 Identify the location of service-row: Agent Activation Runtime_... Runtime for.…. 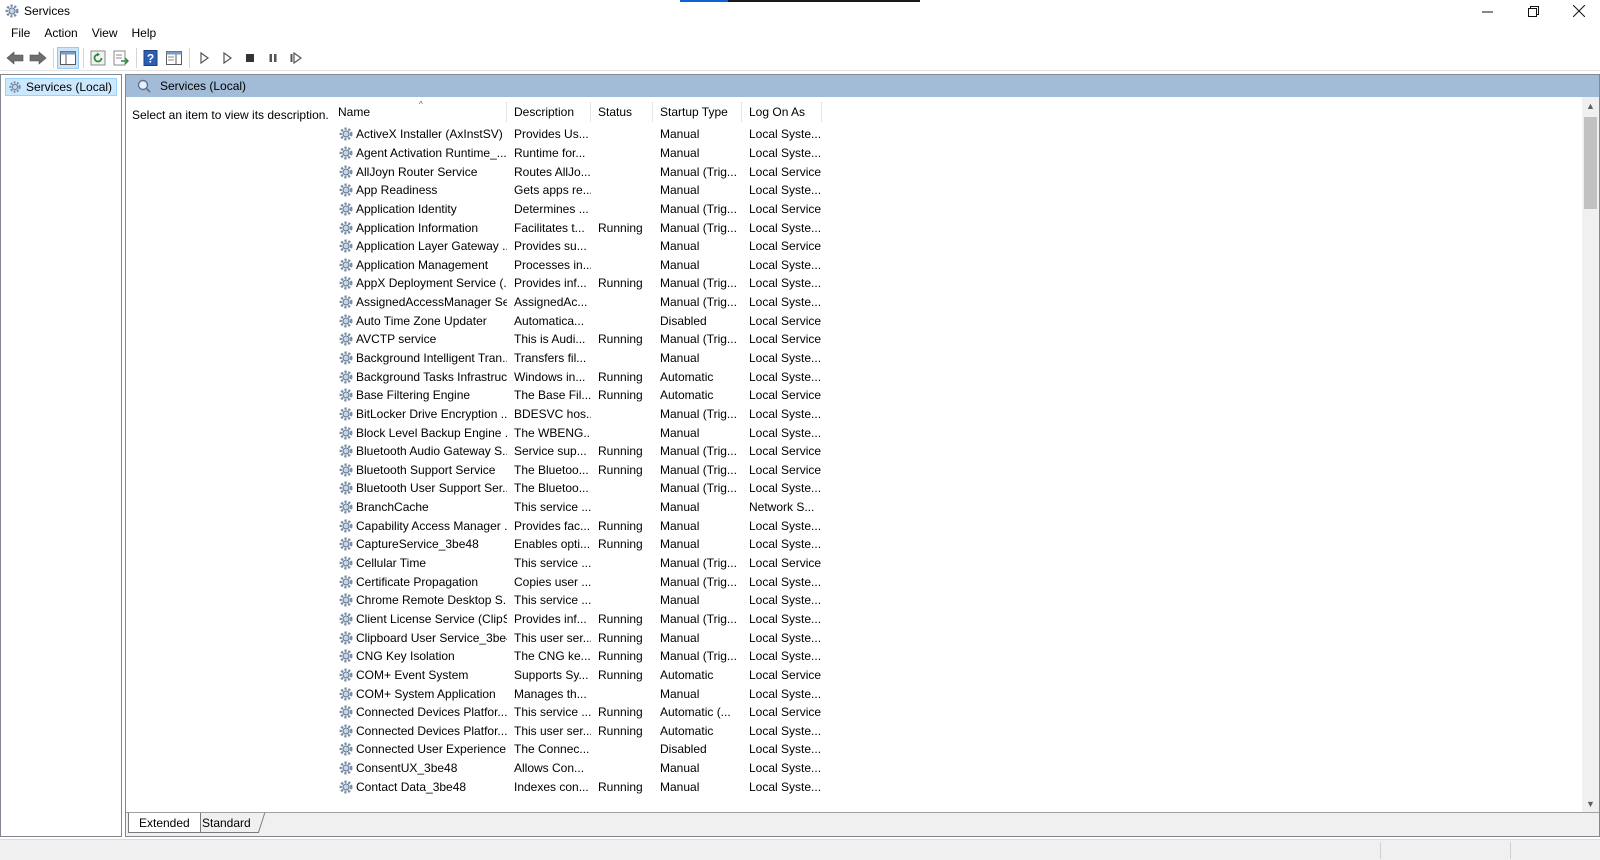
(576, 153).